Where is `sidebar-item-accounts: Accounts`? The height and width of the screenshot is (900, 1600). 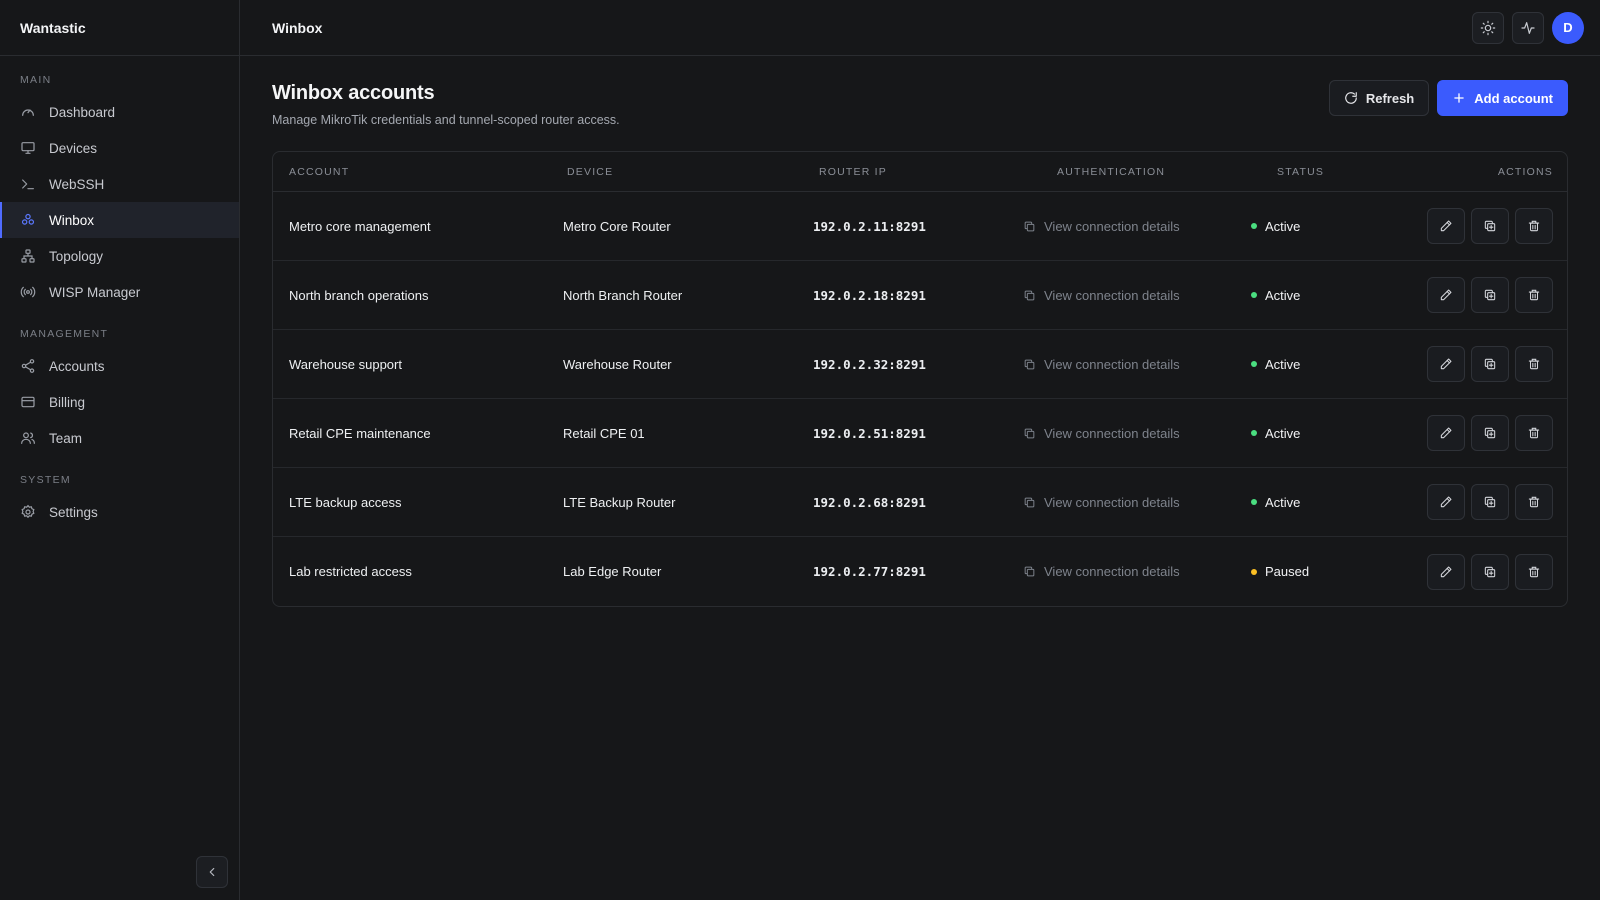
sidebar-item-accounts: Accounts is located at coordinates (119, 366).